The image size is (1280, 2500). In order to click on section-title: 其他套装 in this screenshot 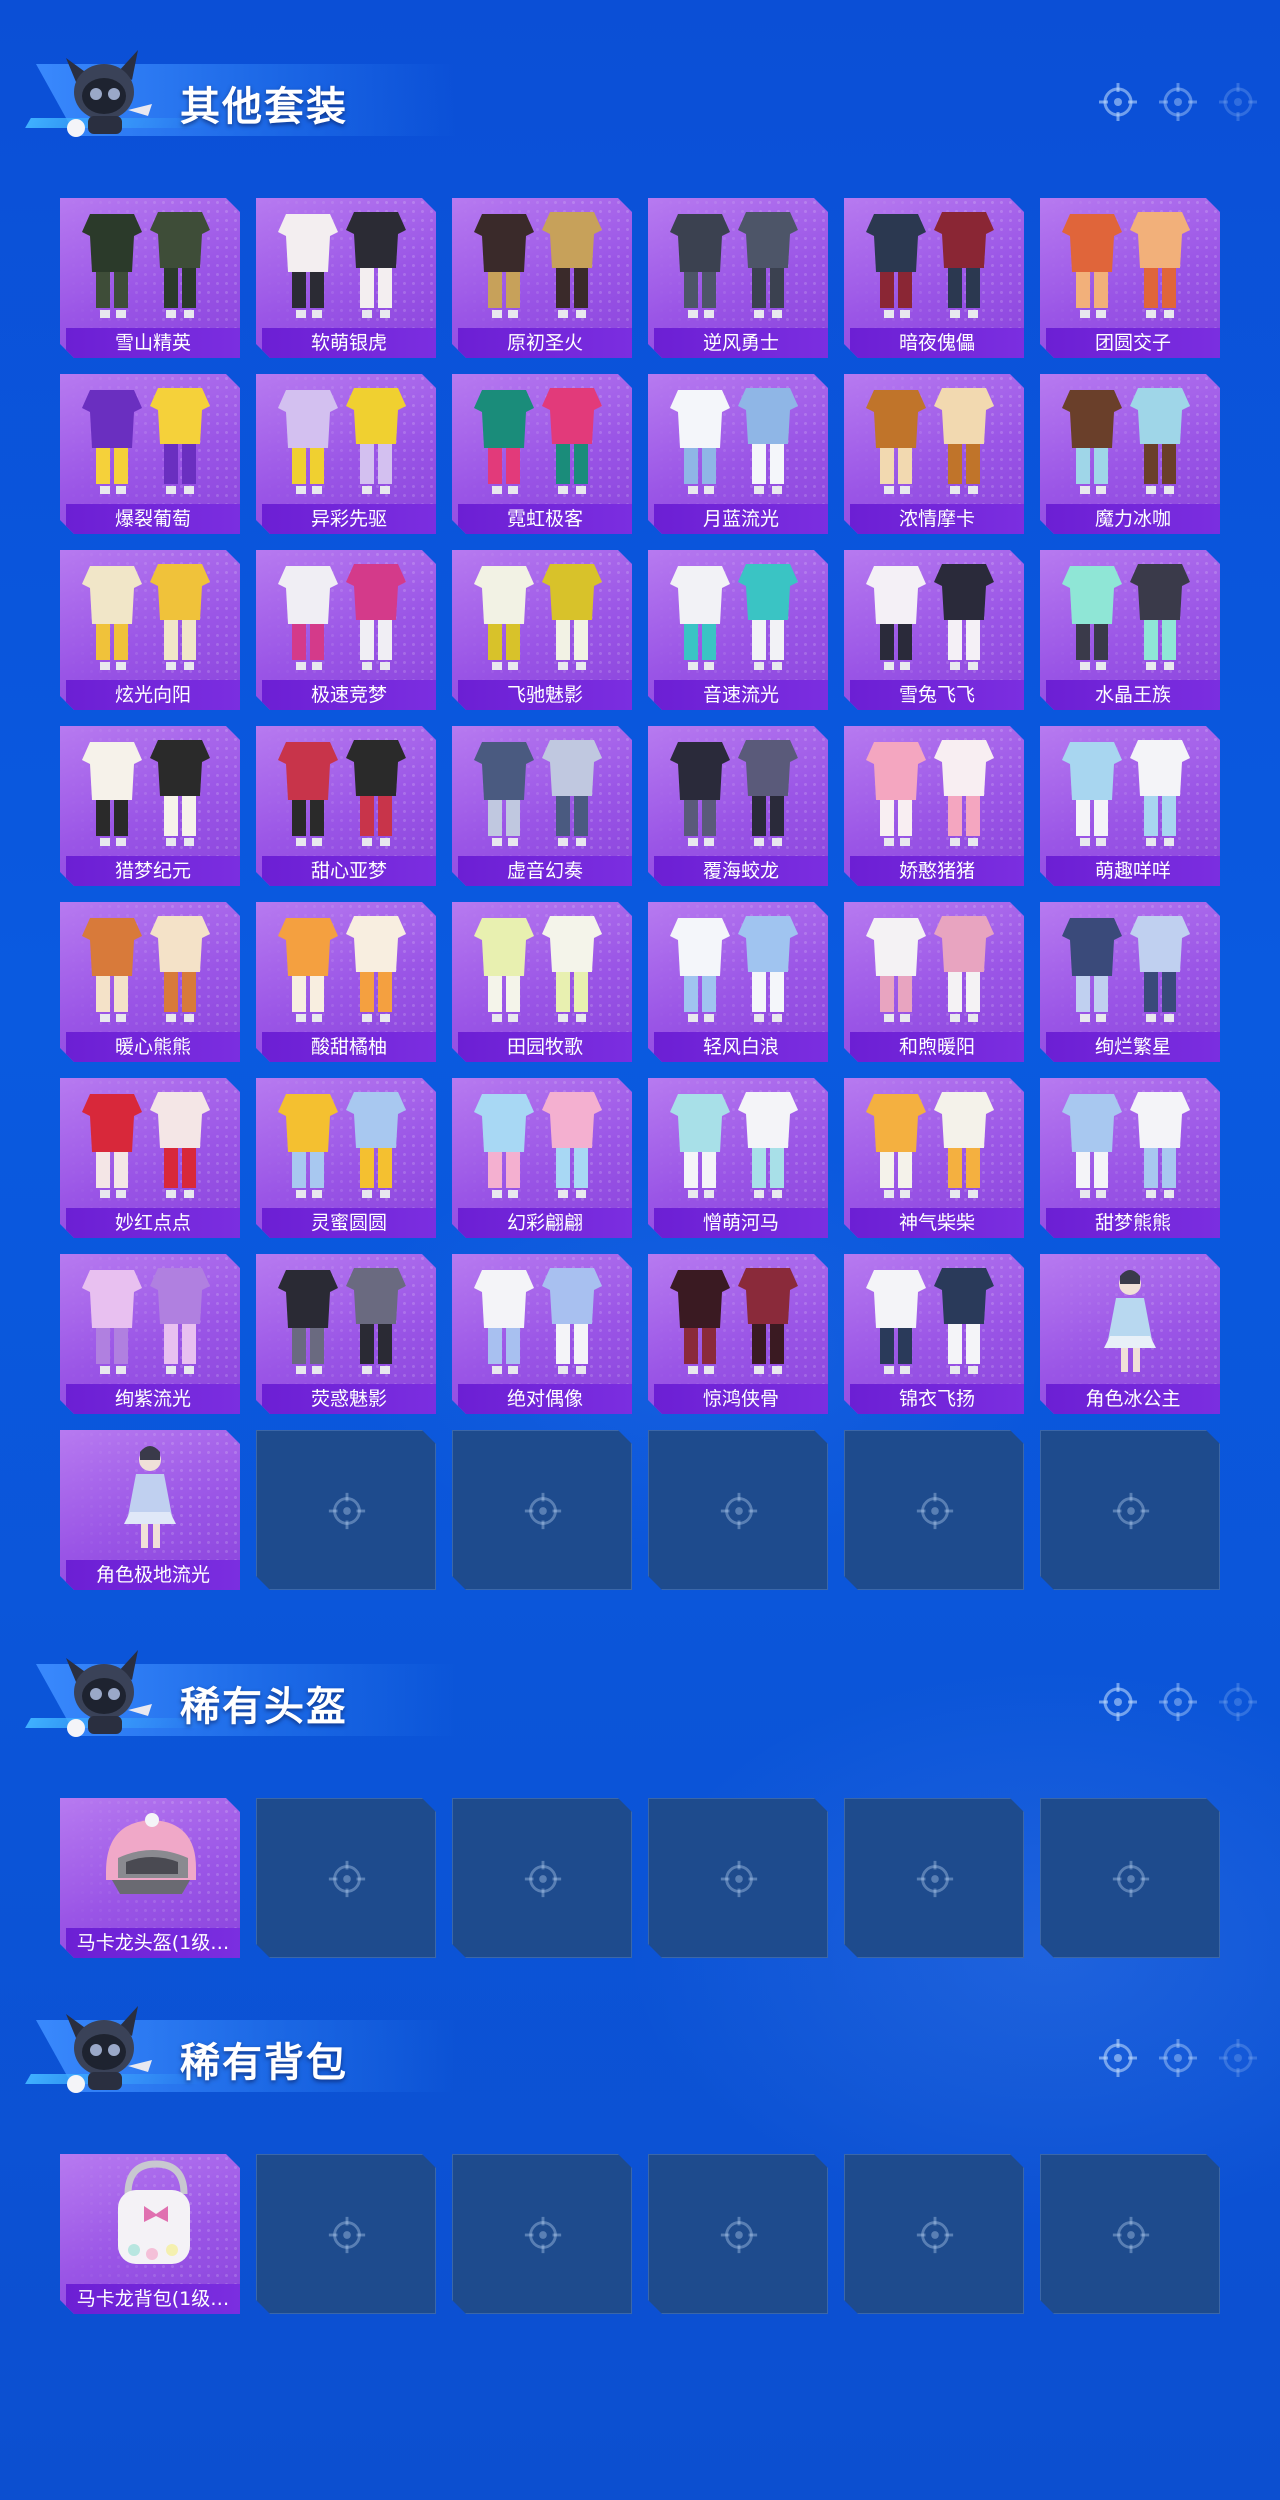, I will do `click(264, 107)`.